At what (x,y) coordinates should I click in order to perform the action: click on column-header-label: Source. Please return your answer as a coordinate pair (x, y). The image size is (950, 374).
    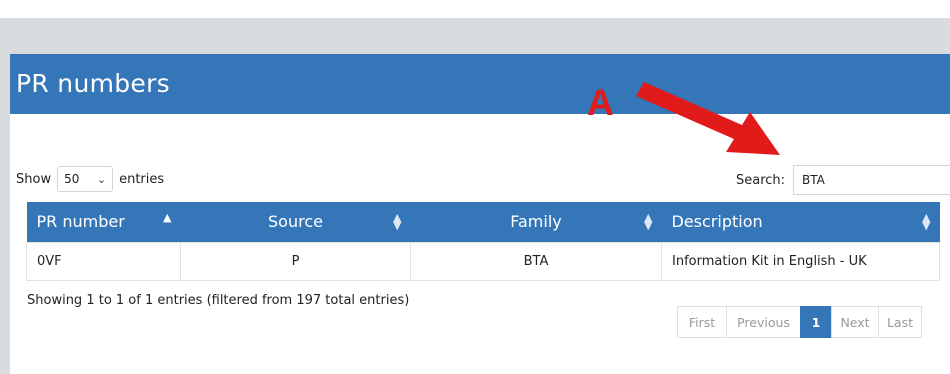
    Looking at the image, I should click on (295, 222).